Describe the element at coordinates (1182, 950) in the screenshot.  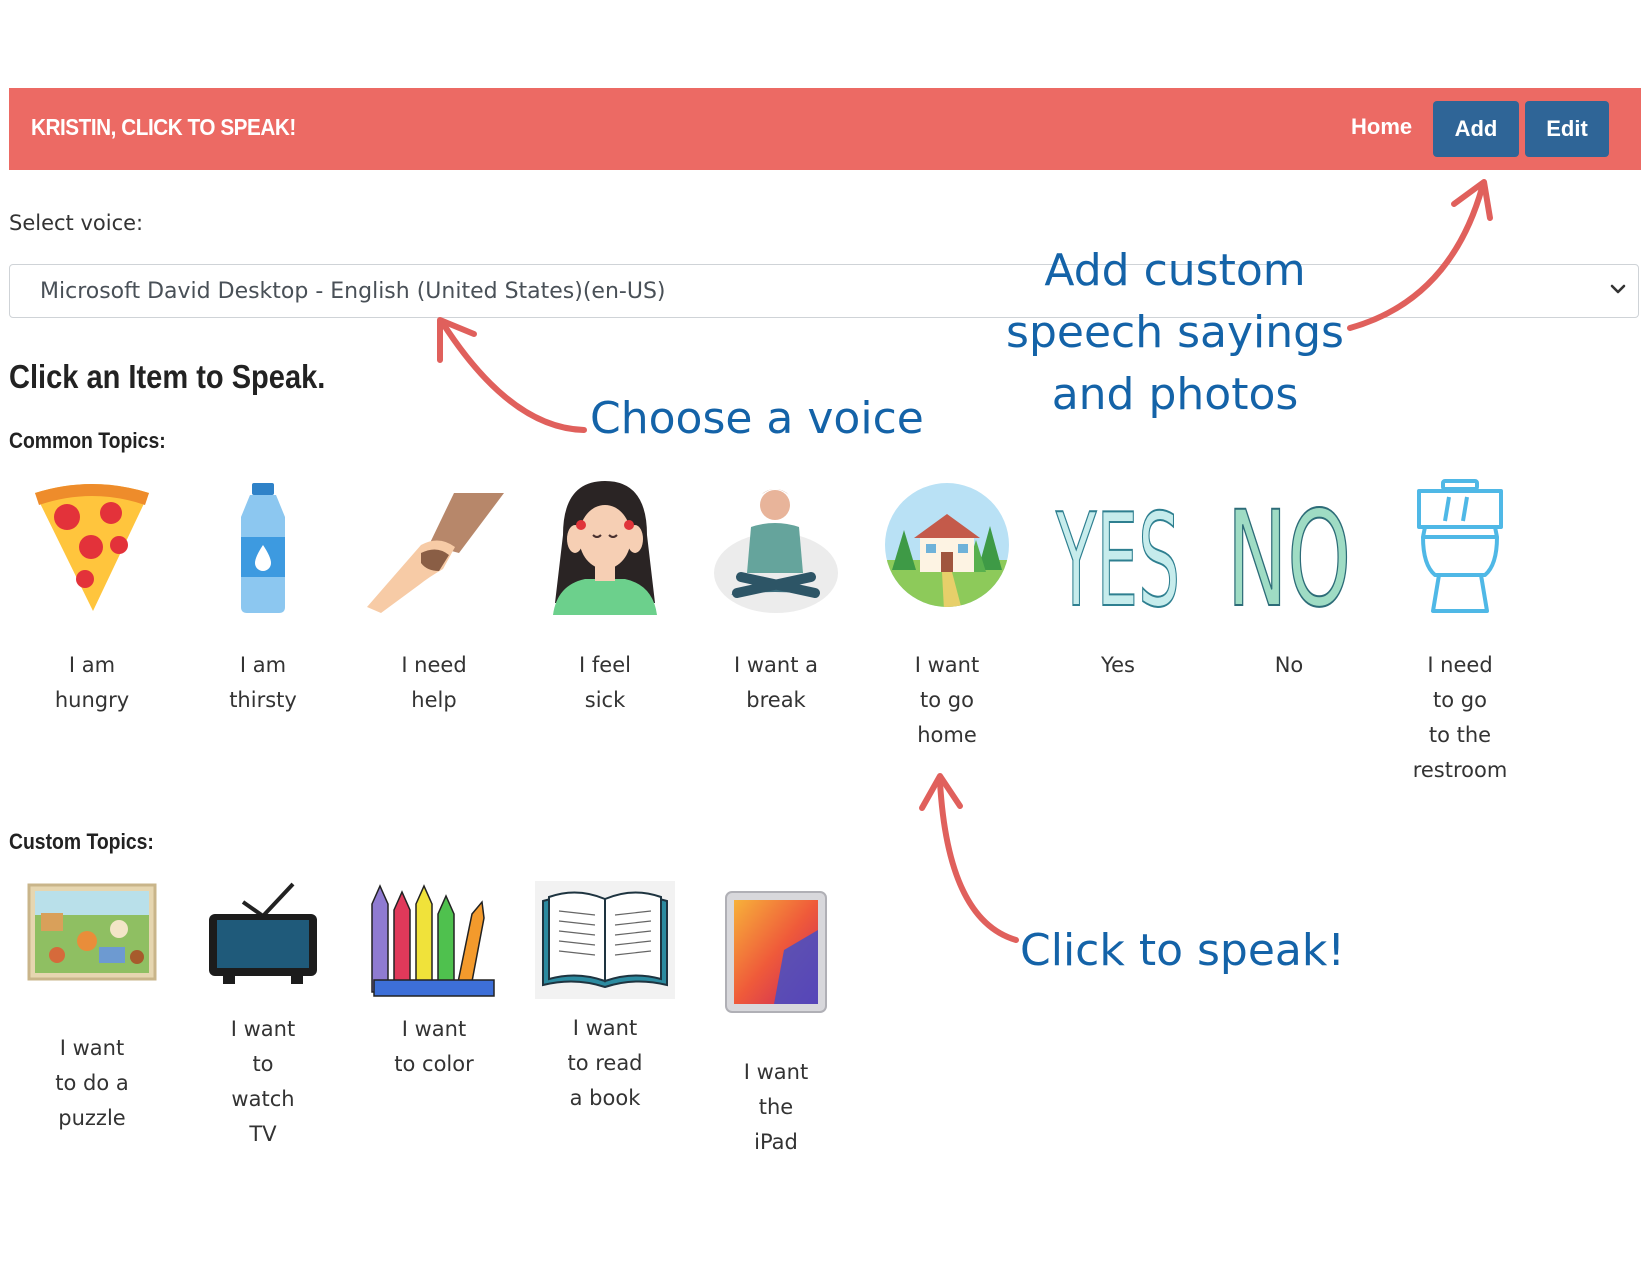
I see `annotation-click-to-speak: Click to speak!` at that location.